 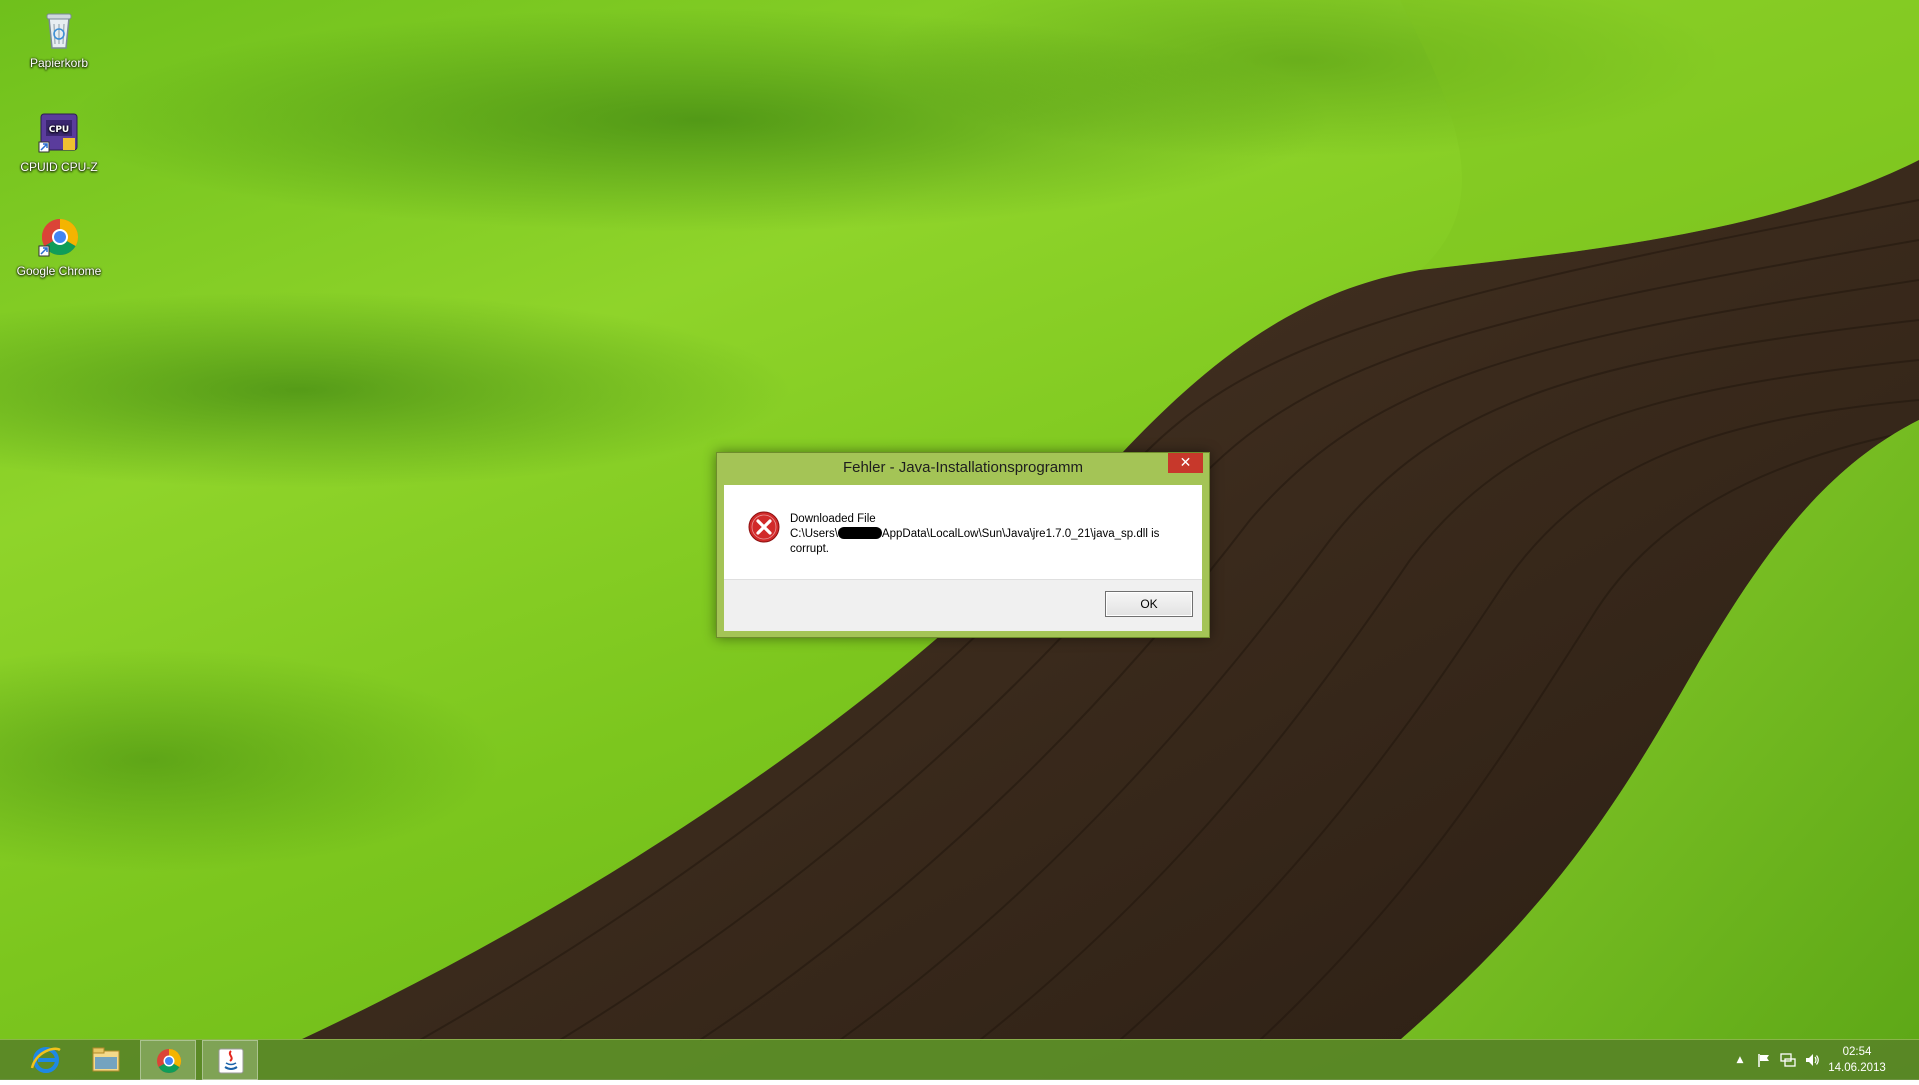 I want to click on desktop-icon-label: Papierkorb, so click(x=59, y=63).